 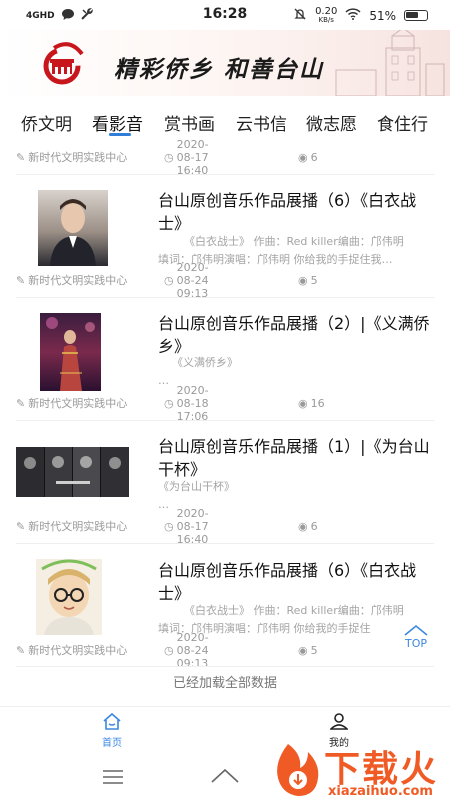 I want to click on all-loaded-text: 已经加载全部数据, so click(x=224, y=683).